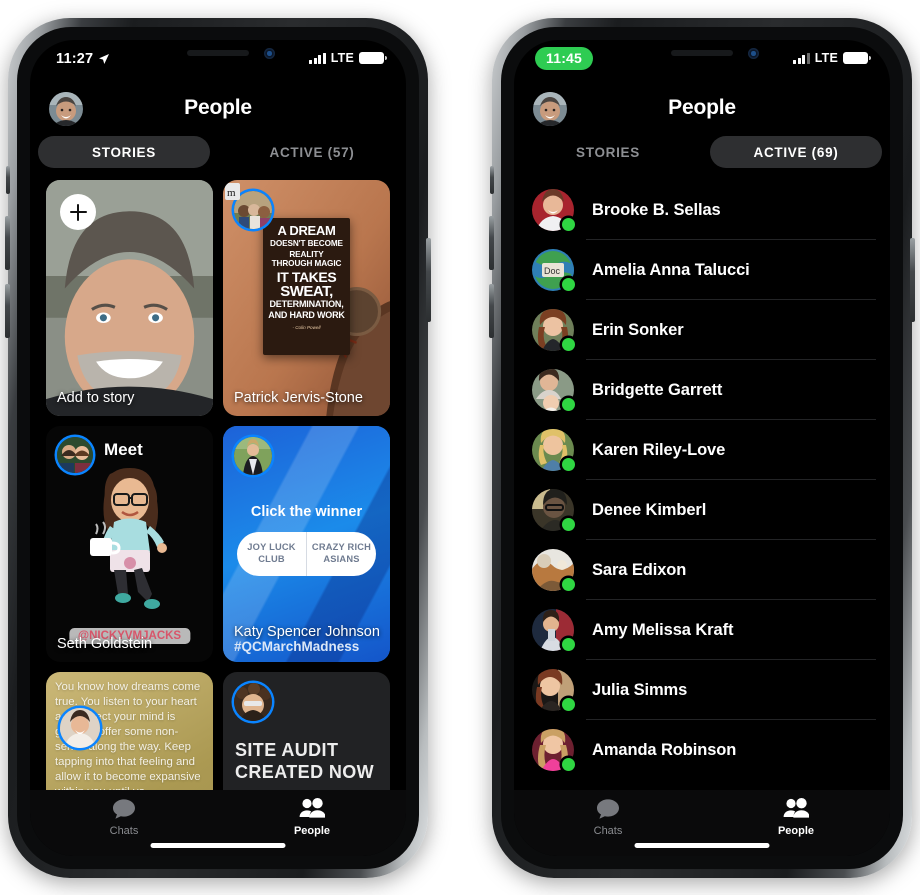 The image size is (920, 895). I want to click on earpiece-speaker, so click(218, 53).